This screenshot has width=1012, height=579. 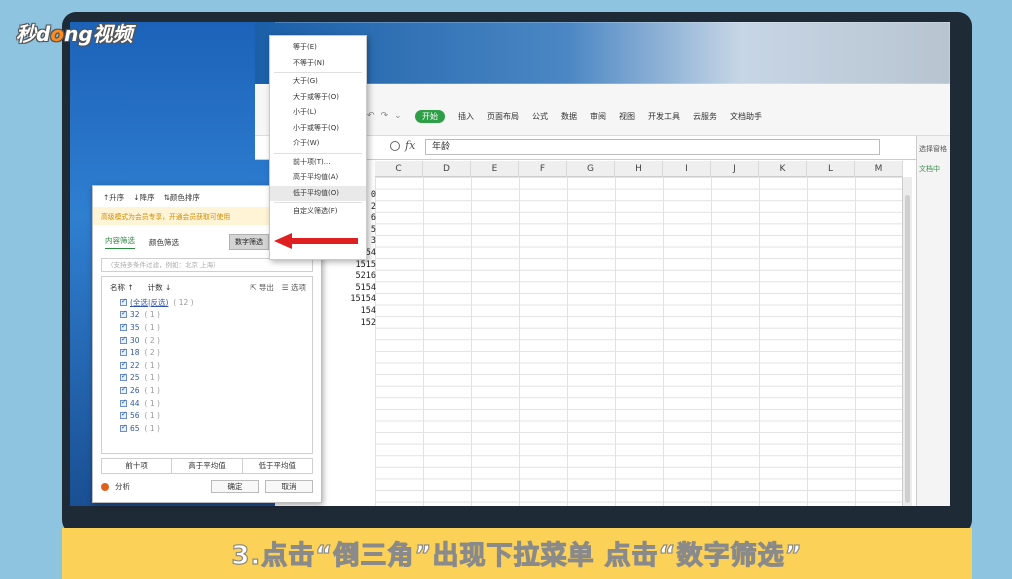 What do you see at coordinates (627, 116) in the screenshot?
I see `tab-view: 视图` at bounding box center [627, 116].